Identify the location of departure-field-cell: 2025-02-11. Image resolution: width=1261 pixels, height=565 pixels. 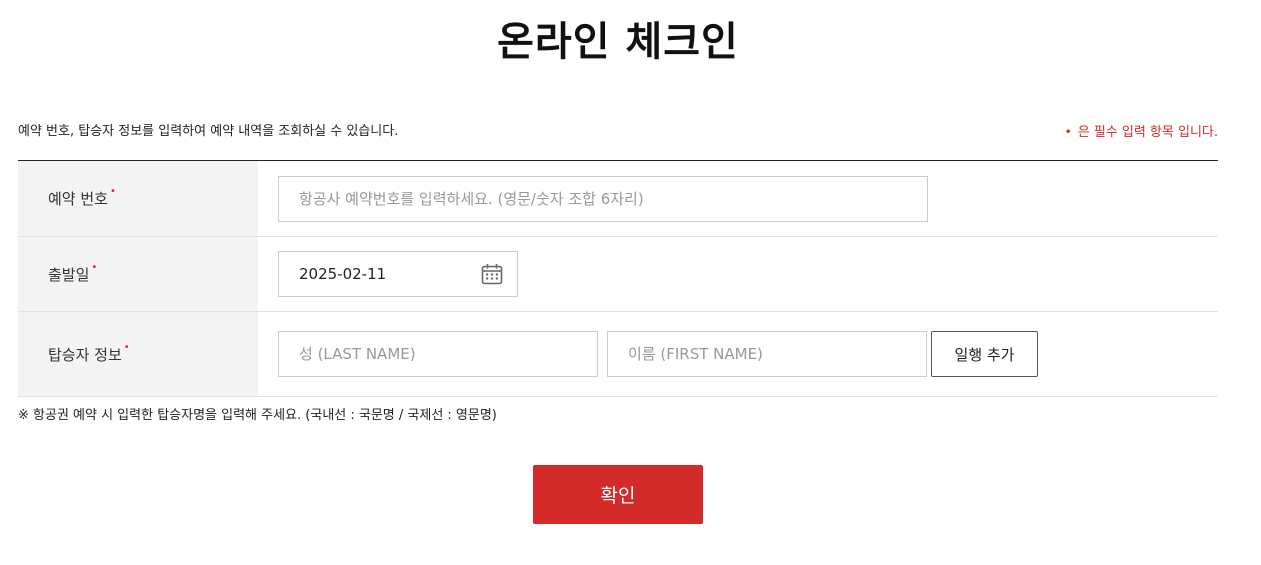
(738, 274).